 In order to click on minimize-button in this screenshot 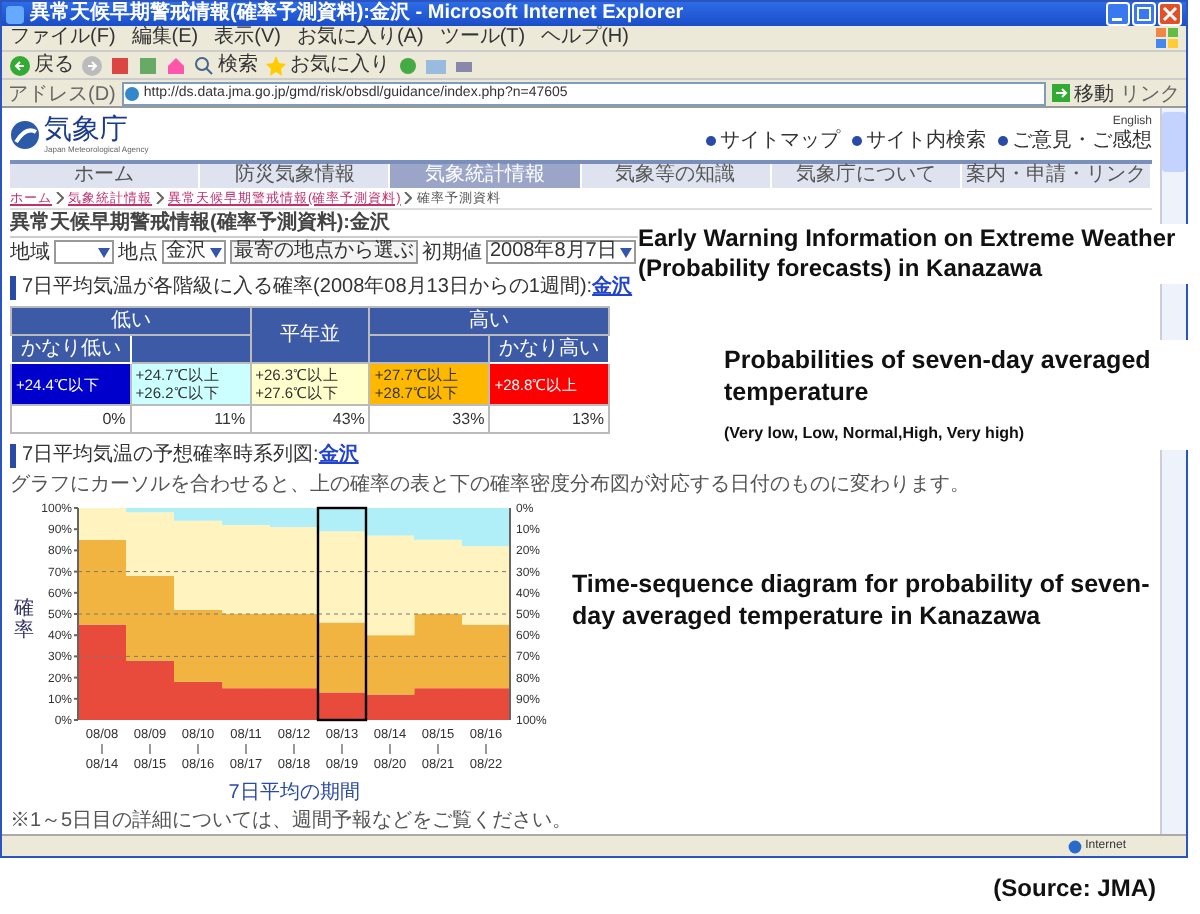, I will do `click(1118, 14)`.